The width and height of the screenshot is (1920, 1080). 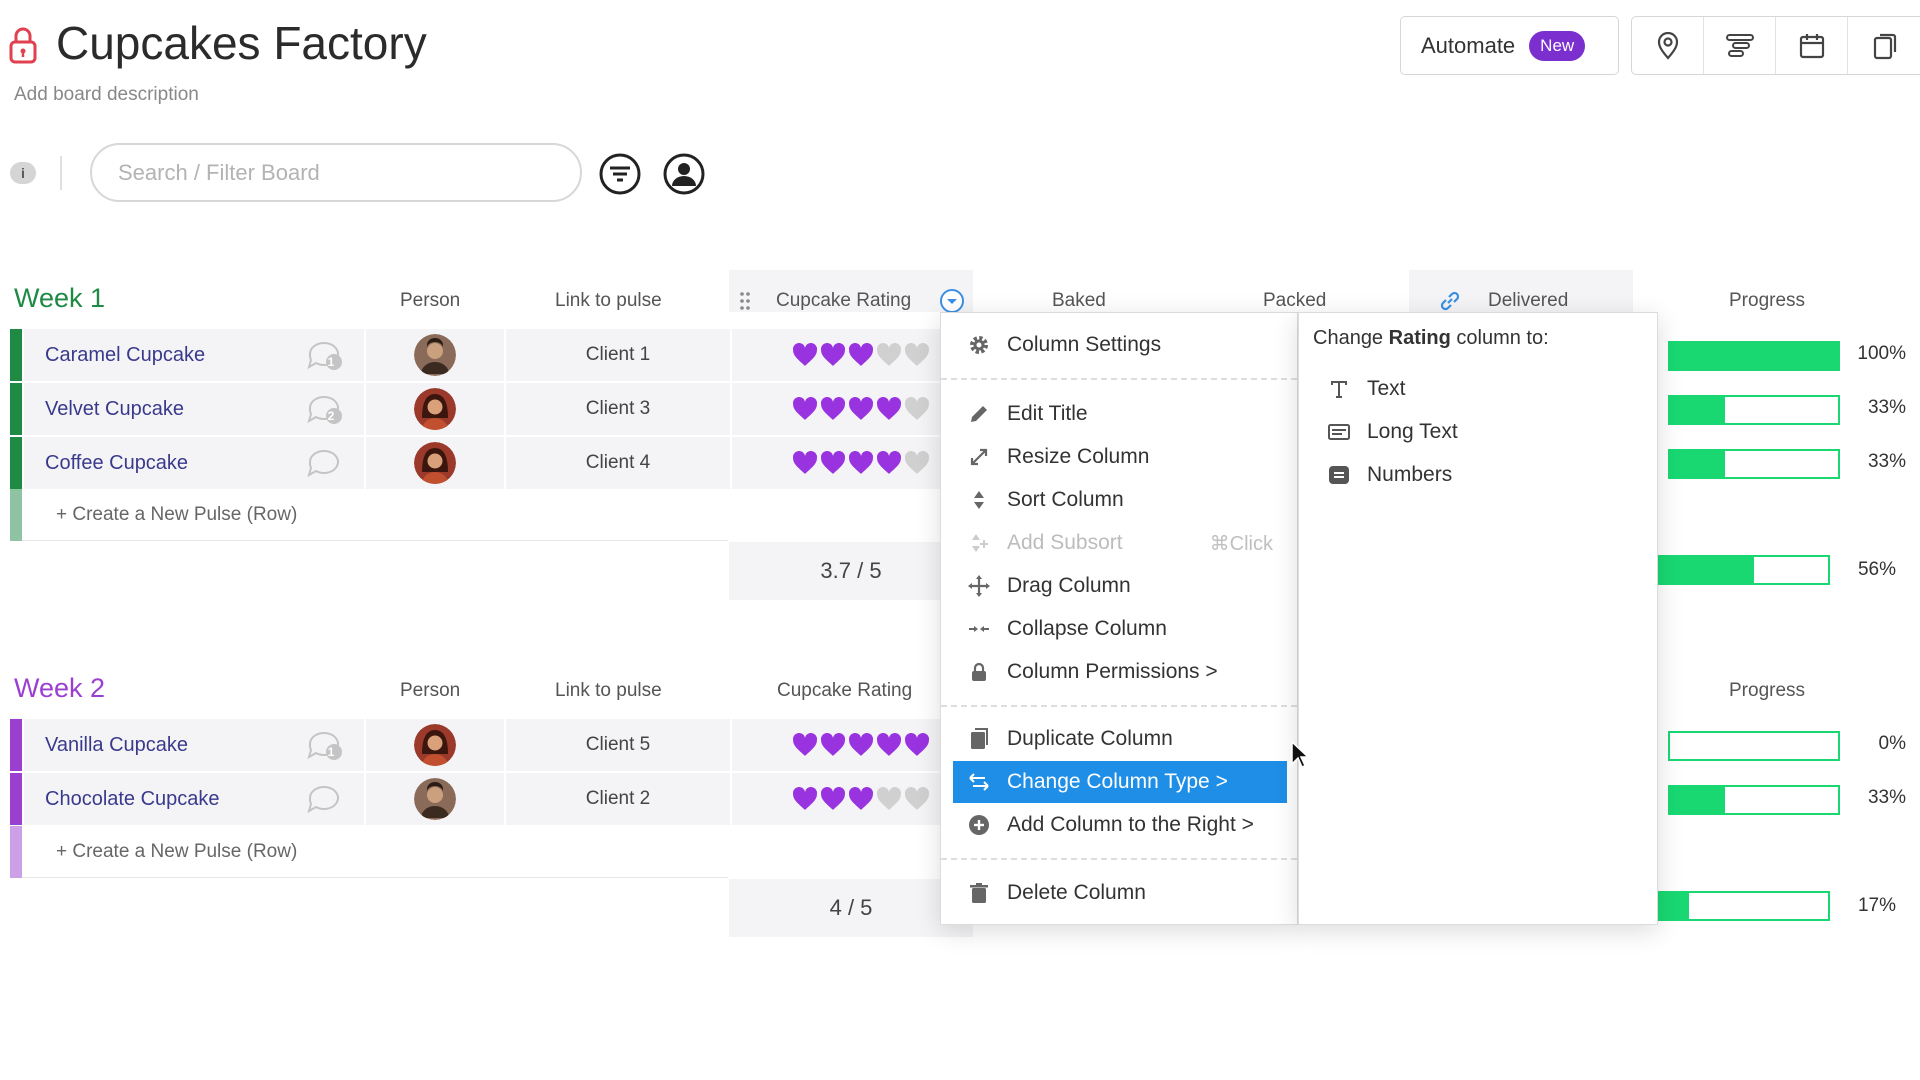 What do you see at coordinates (618, 463) in the screenshot?
I see `link-cell: Client 4` at bounding box center [618, 463].